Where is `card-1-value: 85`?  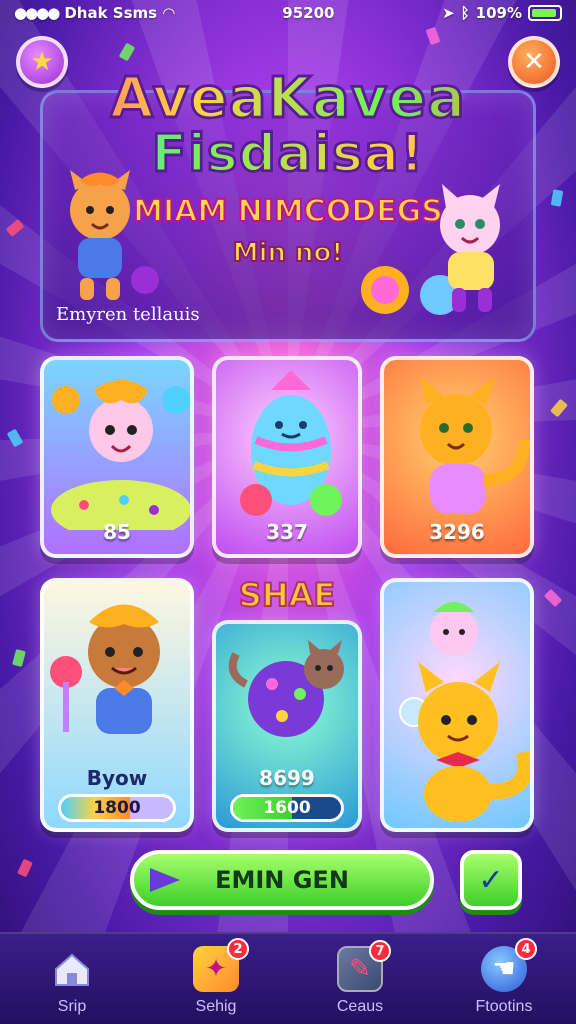 card-1-value: 85 is located at coordinates (117, 532).